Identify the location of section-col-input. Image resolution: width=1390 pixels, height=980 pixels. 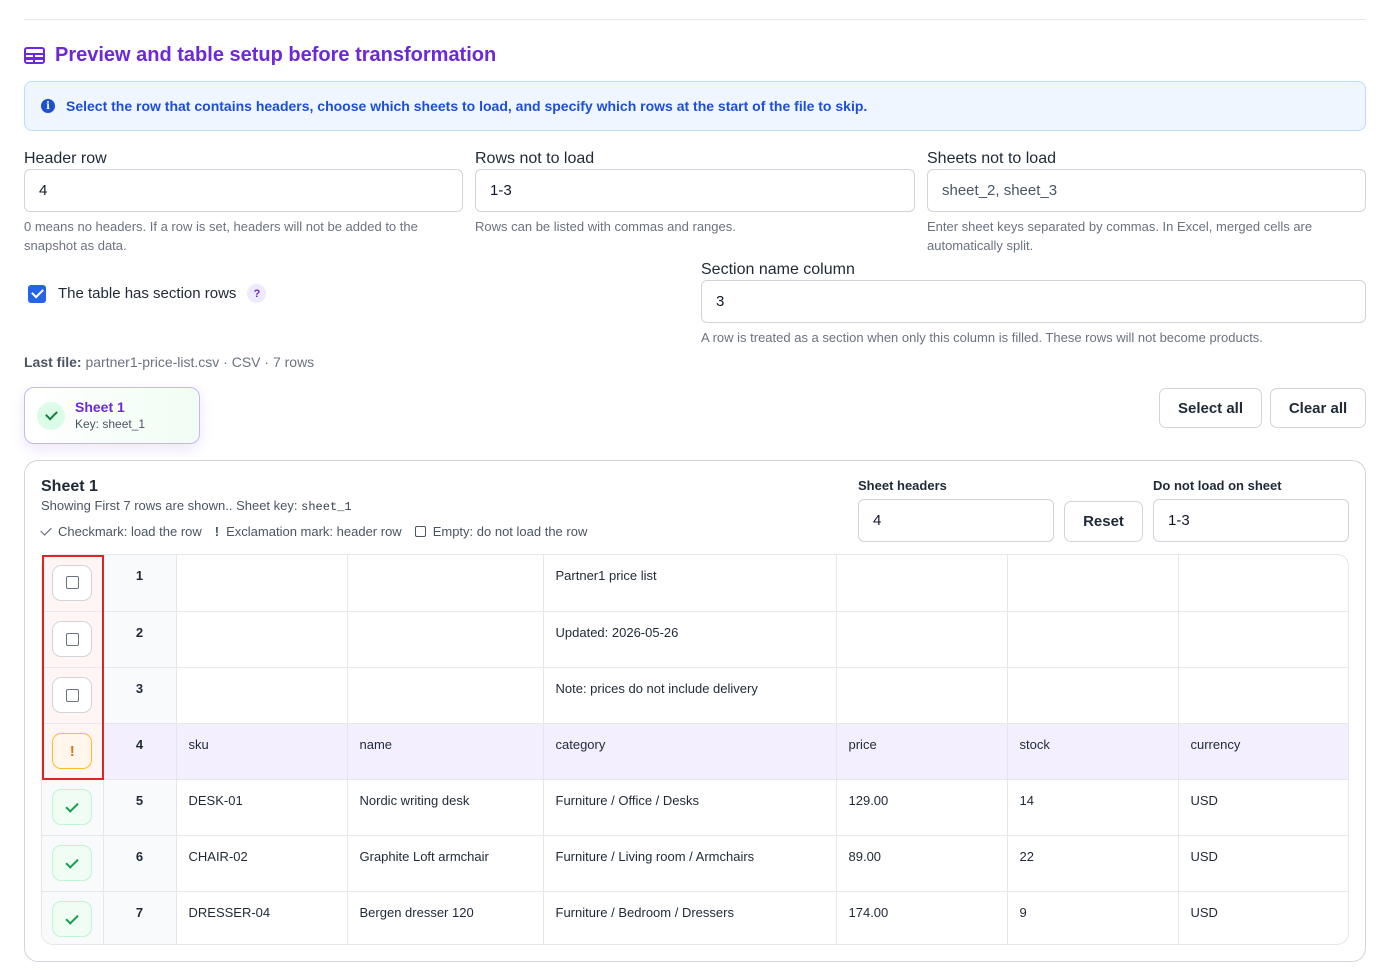
(1033, 301).